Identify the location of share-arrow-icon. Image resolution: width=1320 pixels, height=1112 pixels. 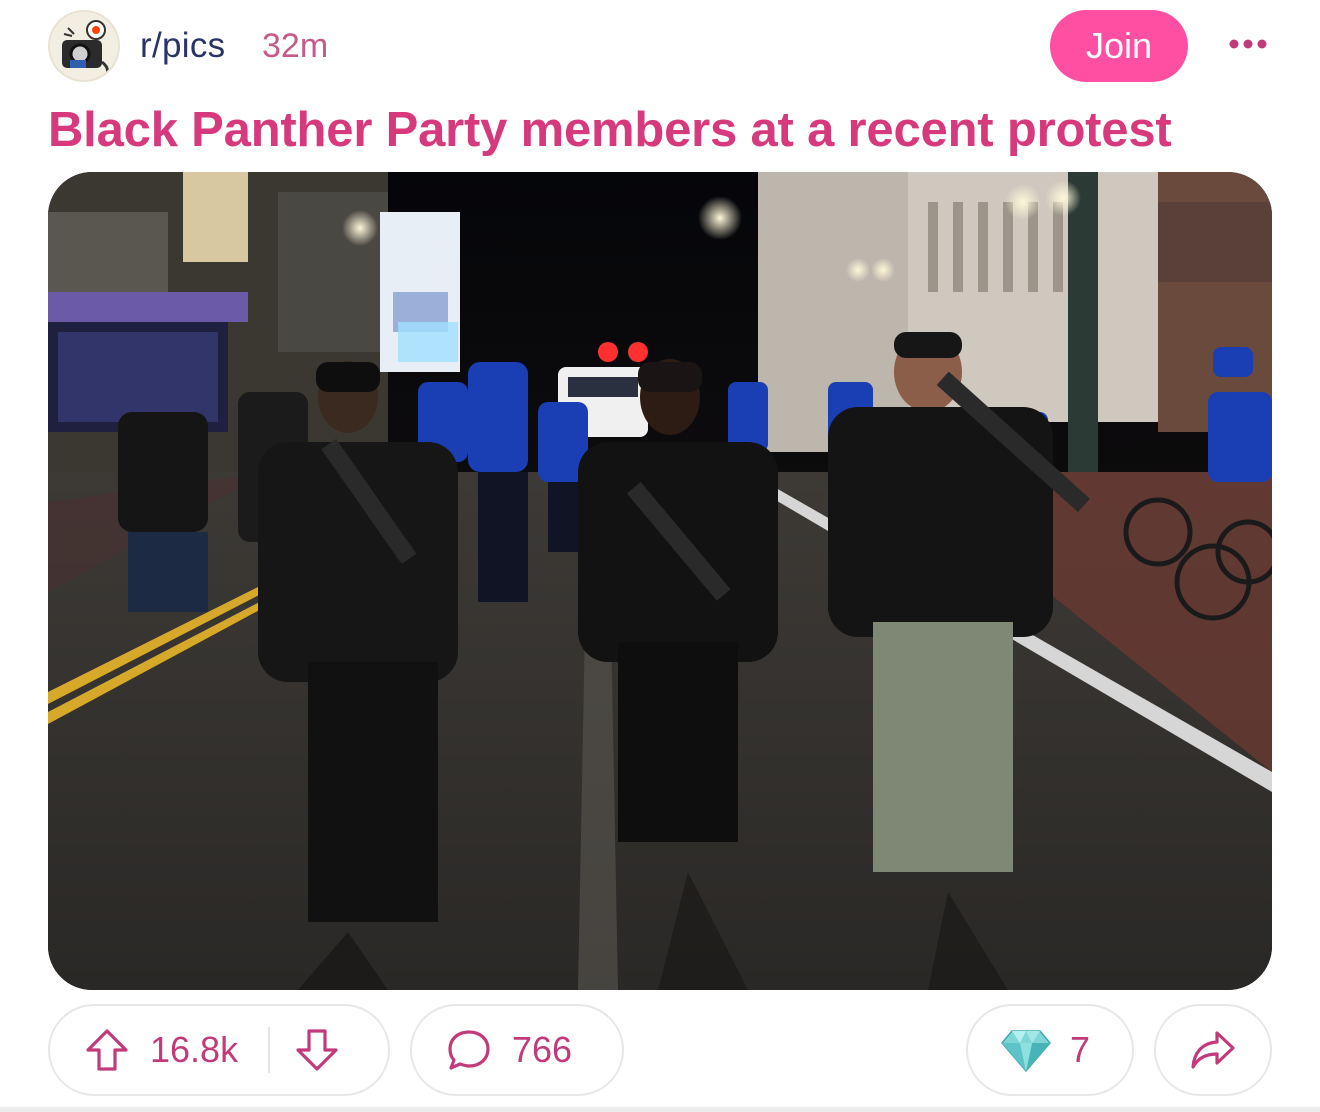
(1213, 1050).